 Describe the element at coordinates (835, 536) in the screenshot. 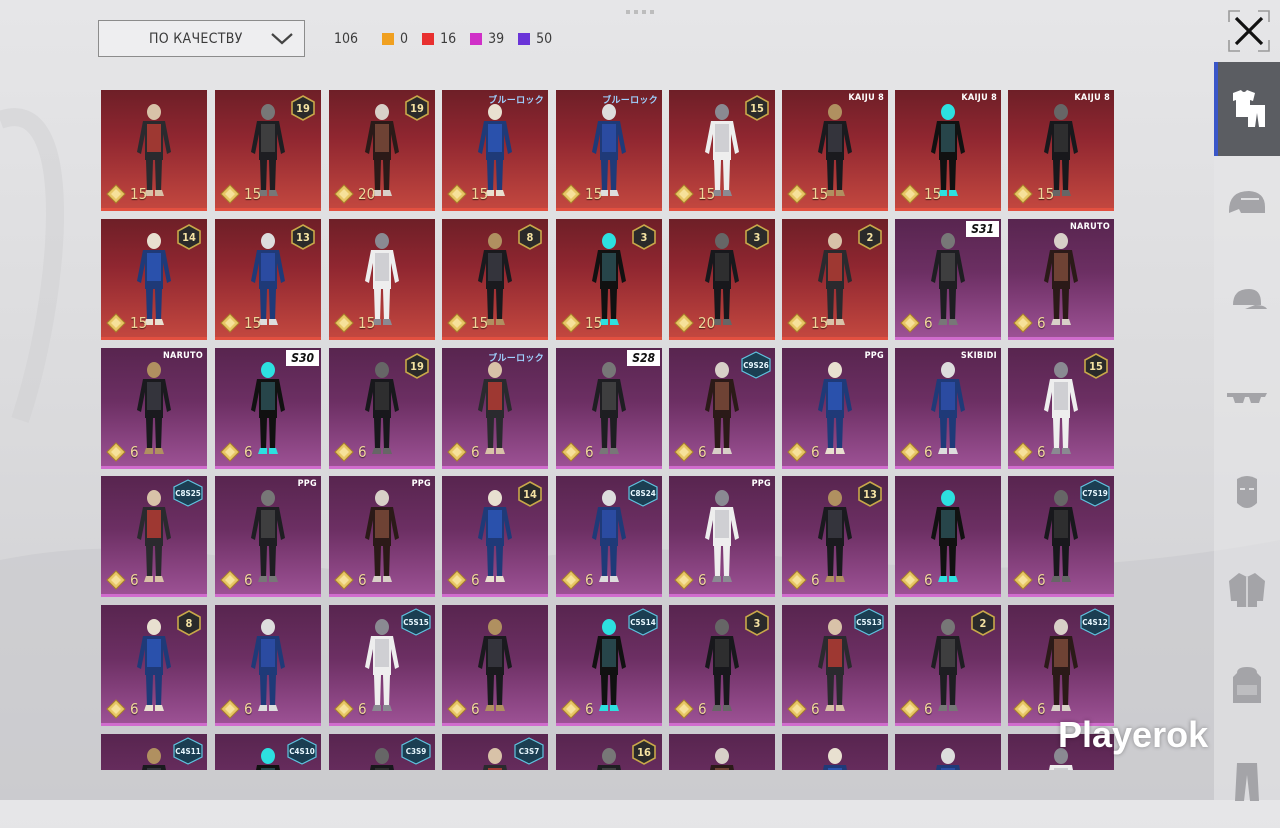

I see `outfit-card: 6 13` at that location.